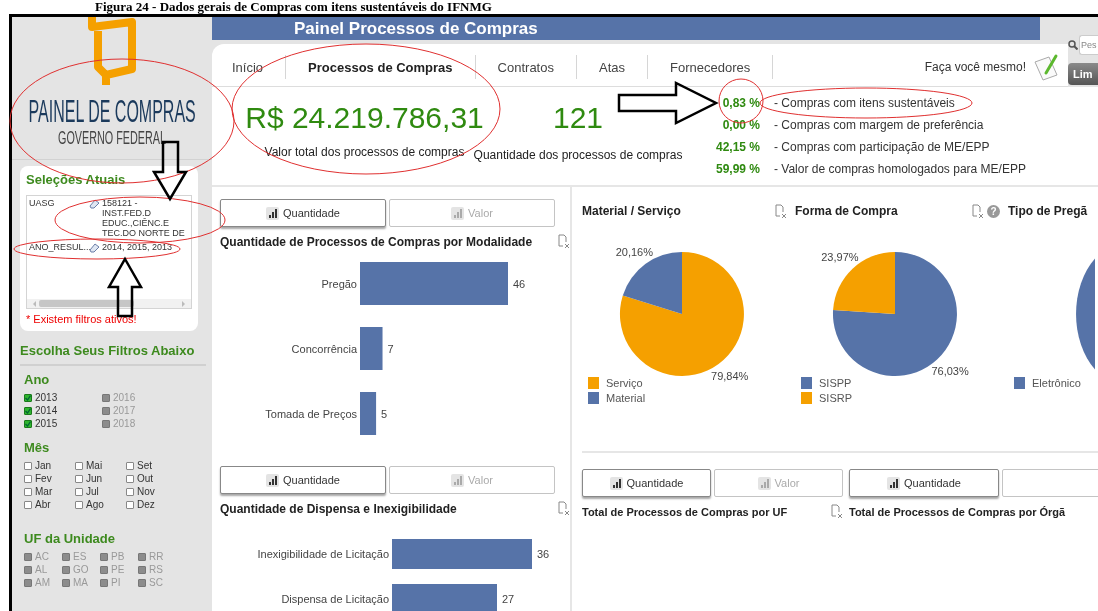  What do you see at coordinates (957, 511) in the screenshot?
I see `chart-title: Total de Processos de Compras por Órgã` at bounding box center [957, 511].